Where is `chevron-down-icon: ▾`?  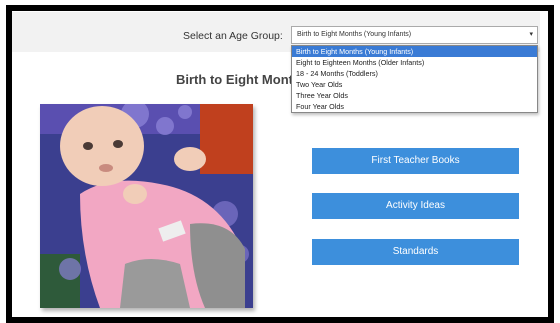
chevron-down-icon: ▾ is located at coordinates (531, 34).